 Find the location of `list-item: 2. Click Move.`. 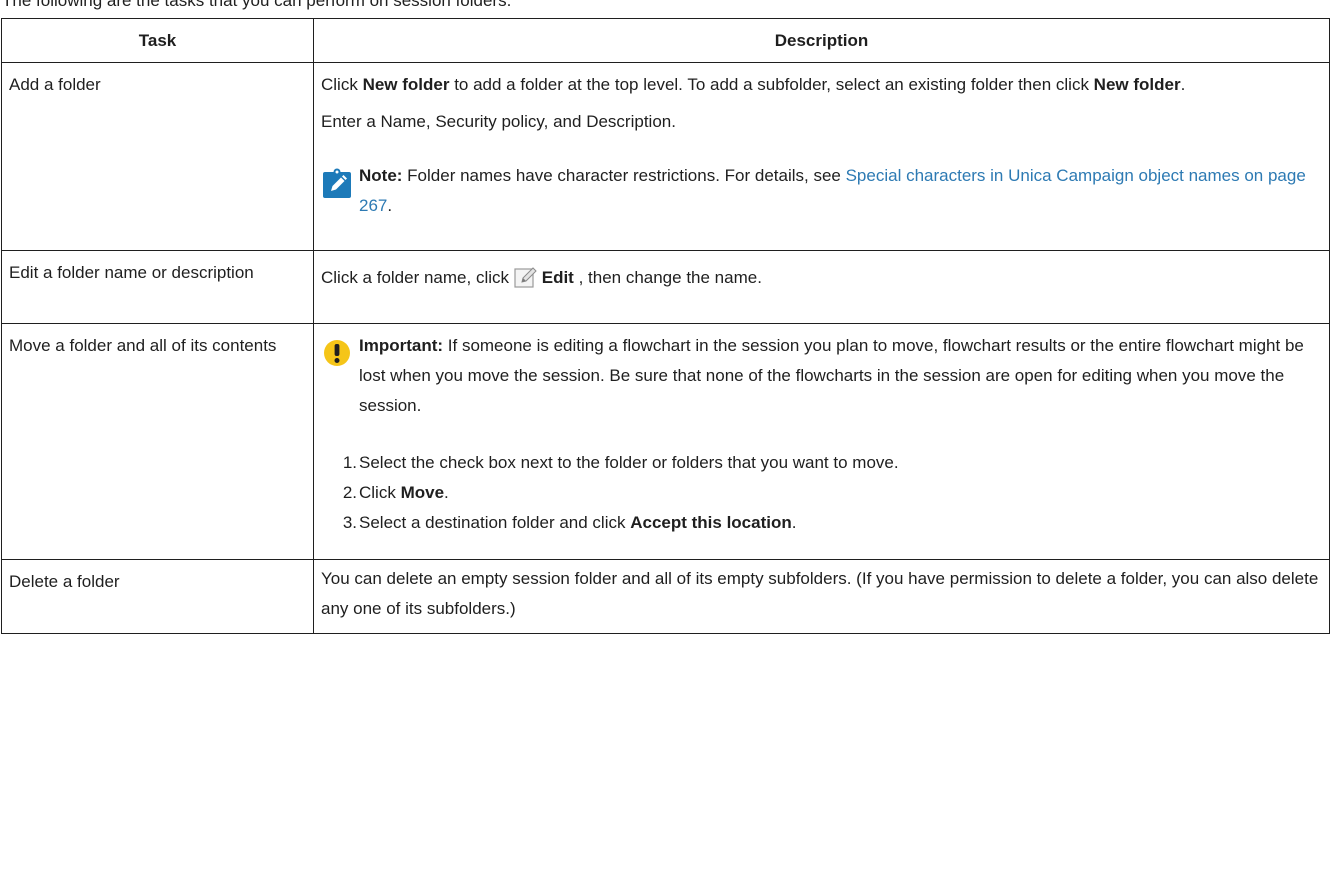

list-item: 2. Click Move. is located at coordinates (395, 492).